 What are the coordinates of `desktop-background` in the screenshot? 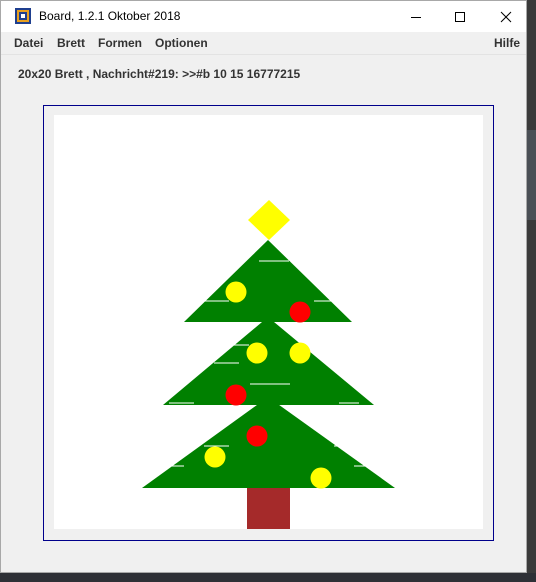 It's located at (531, 175).